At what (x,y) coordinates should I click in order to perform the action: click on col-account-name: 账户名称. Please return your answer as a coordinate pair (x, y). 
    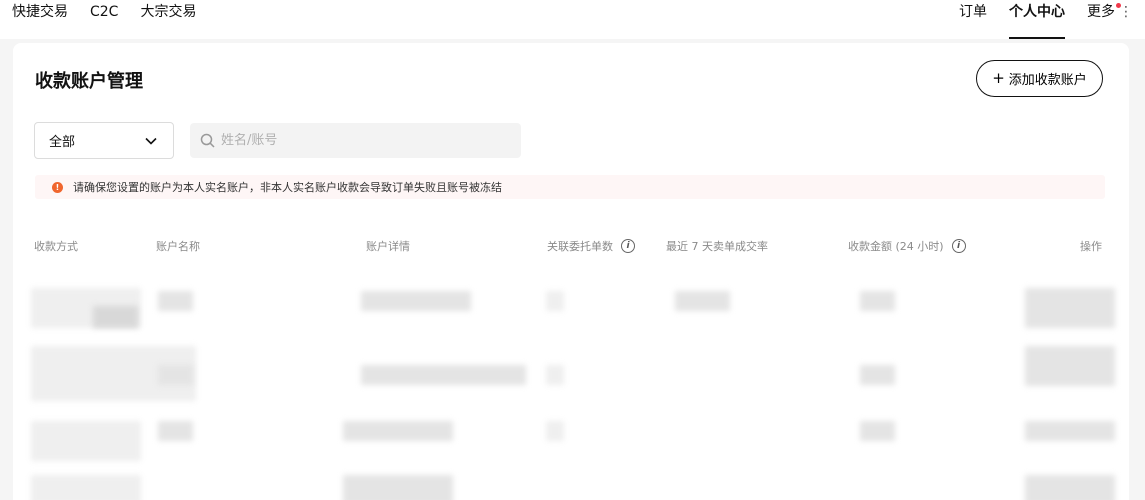
    Looking at the image, I should click on (178, 246).